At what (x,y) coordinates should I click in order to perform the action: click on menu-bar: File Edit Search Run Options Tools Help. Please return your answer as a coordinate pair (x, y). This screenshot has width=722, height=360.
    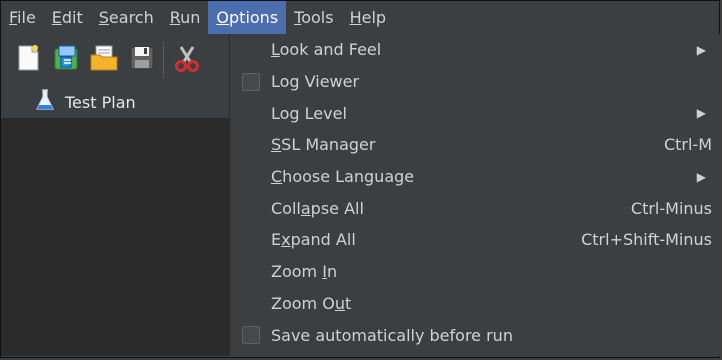
    Looking at the image, I should click on (360, 18).